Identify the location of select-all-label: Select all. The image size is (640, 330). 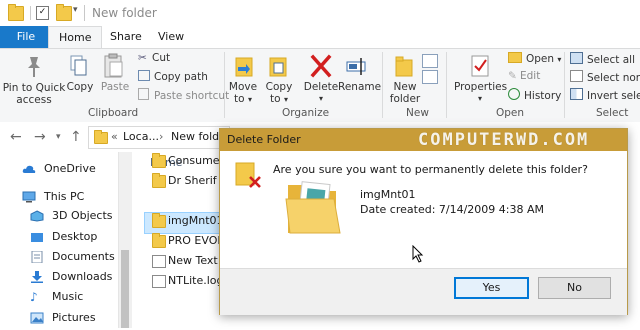
(611, 60).